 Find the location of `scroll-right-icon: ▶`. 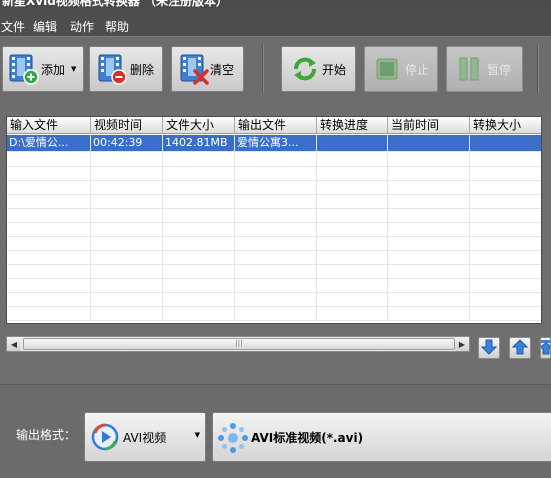

scroll-right-icon: ▶ is located at coordinates (462, 344).